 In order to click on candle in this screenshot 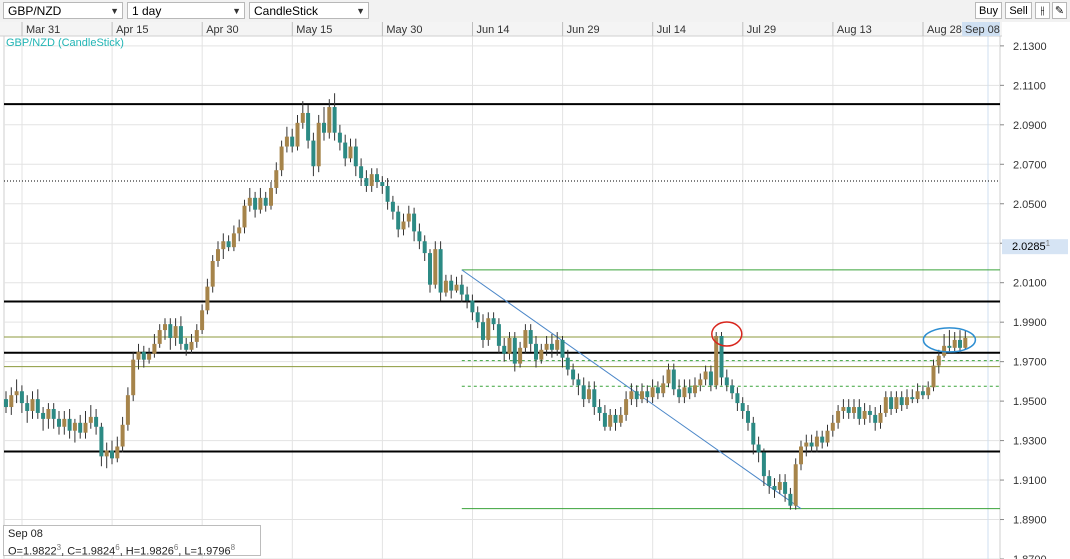, I will do `click(440, 271)`.